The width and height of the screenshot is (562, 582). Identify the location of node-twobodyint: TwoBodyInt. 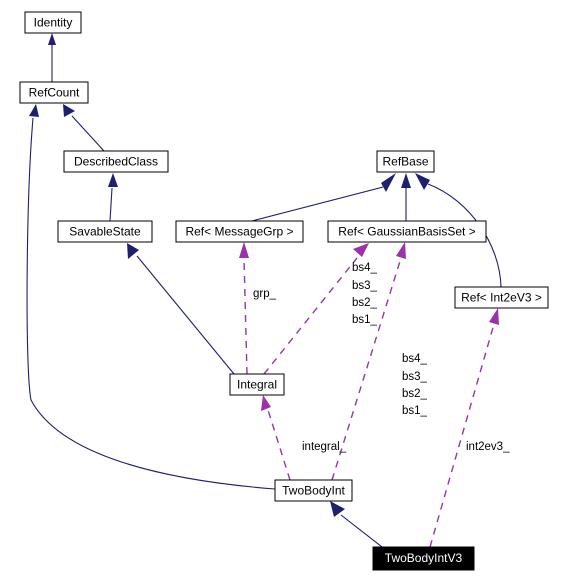
(313, 490).